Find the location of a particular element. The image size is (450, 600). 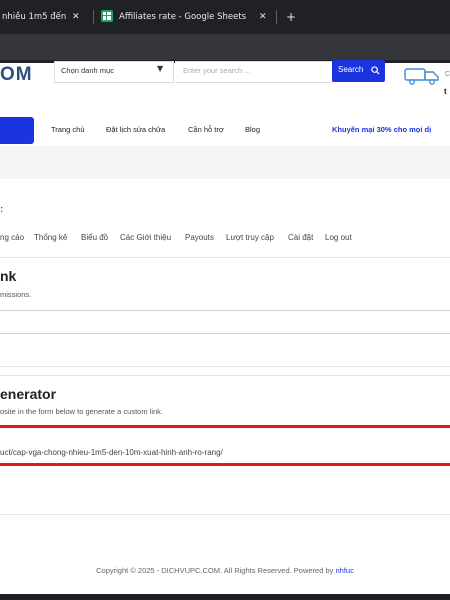

search-button-label: Search is located at coordinates (351, 69).